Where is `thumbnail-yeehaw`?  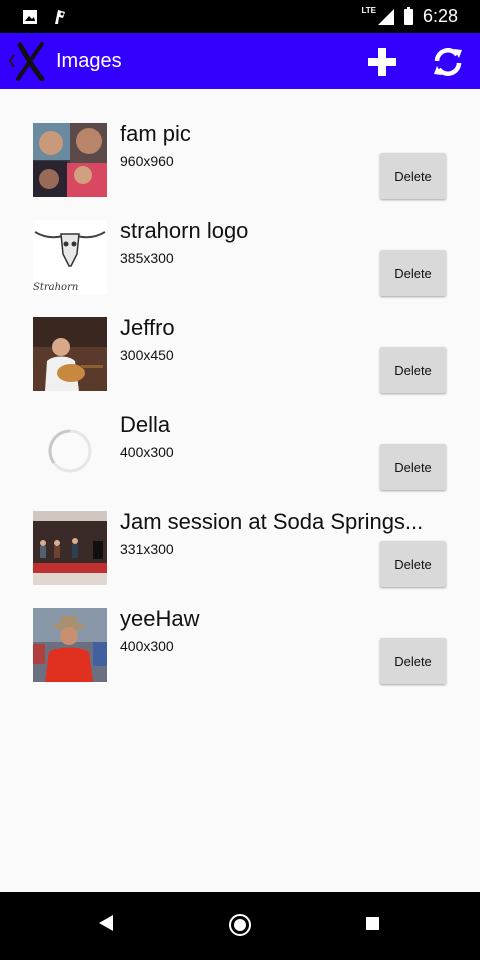 thumbnail-yeehaw is located at coordinates (70, 645).